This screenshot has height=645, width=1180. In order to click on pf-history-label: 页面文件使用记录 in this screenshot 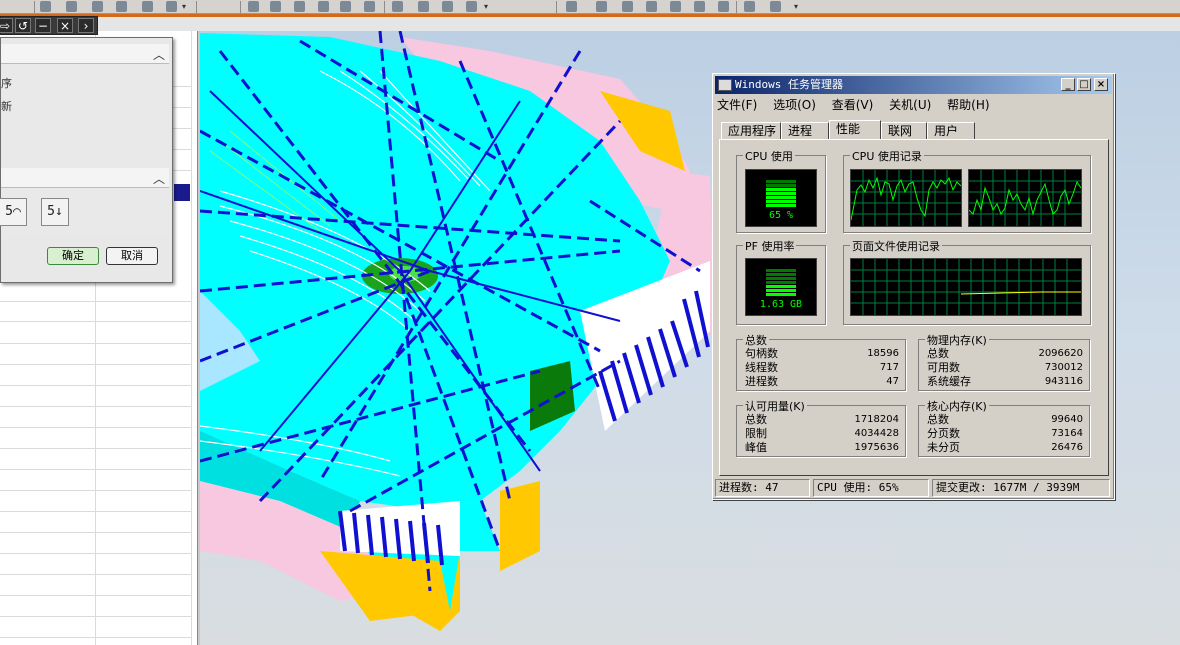, I will do `click(896, 246)`.